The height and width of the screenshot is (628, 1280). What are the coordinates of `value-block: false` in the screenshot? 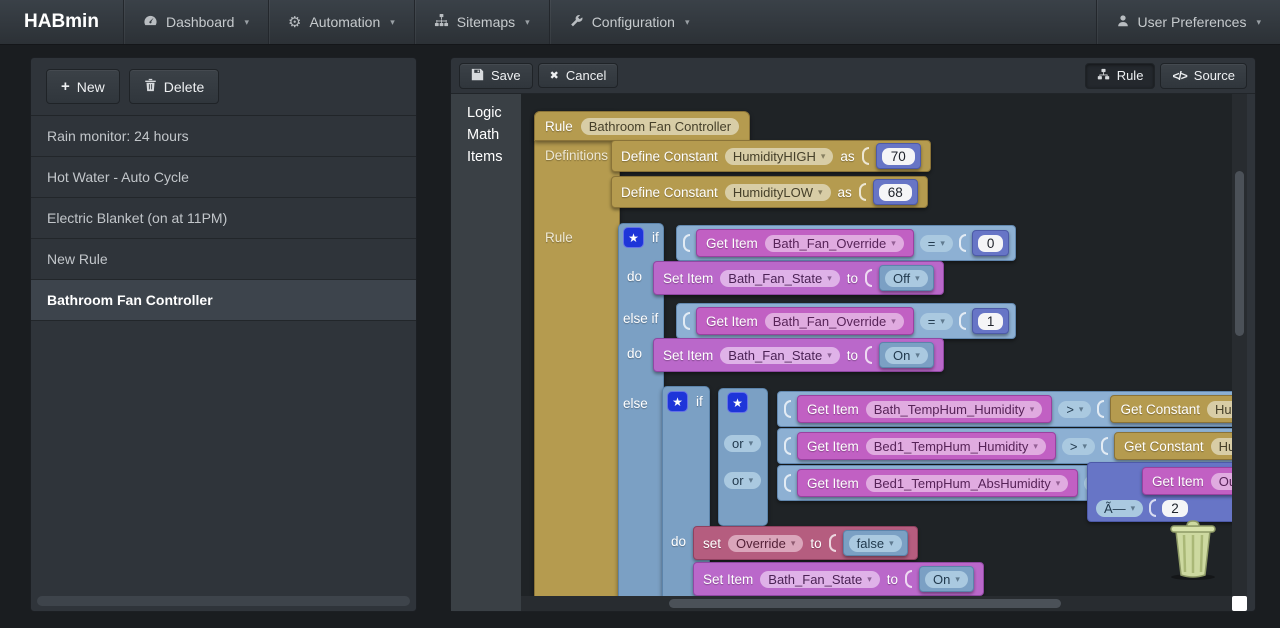 It's located at (875, 543).